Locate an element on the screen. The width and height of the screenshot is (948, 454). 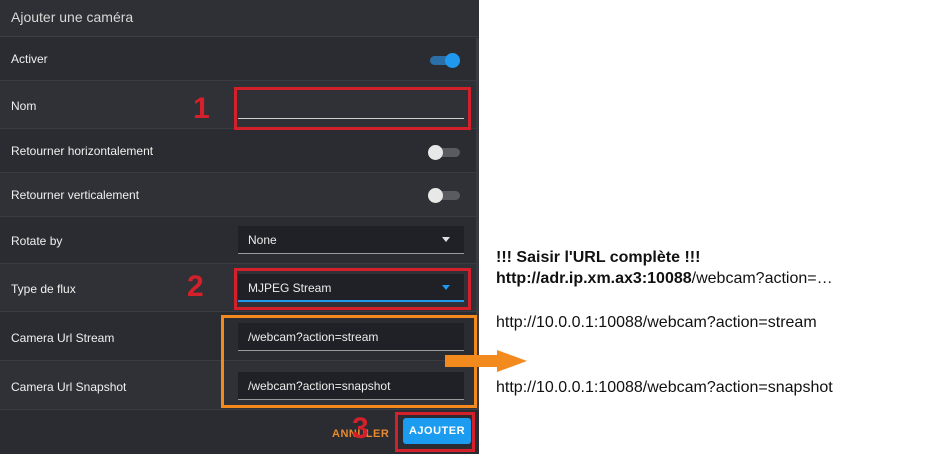
rotate-by-value: None is located at coordinates (262, 240).